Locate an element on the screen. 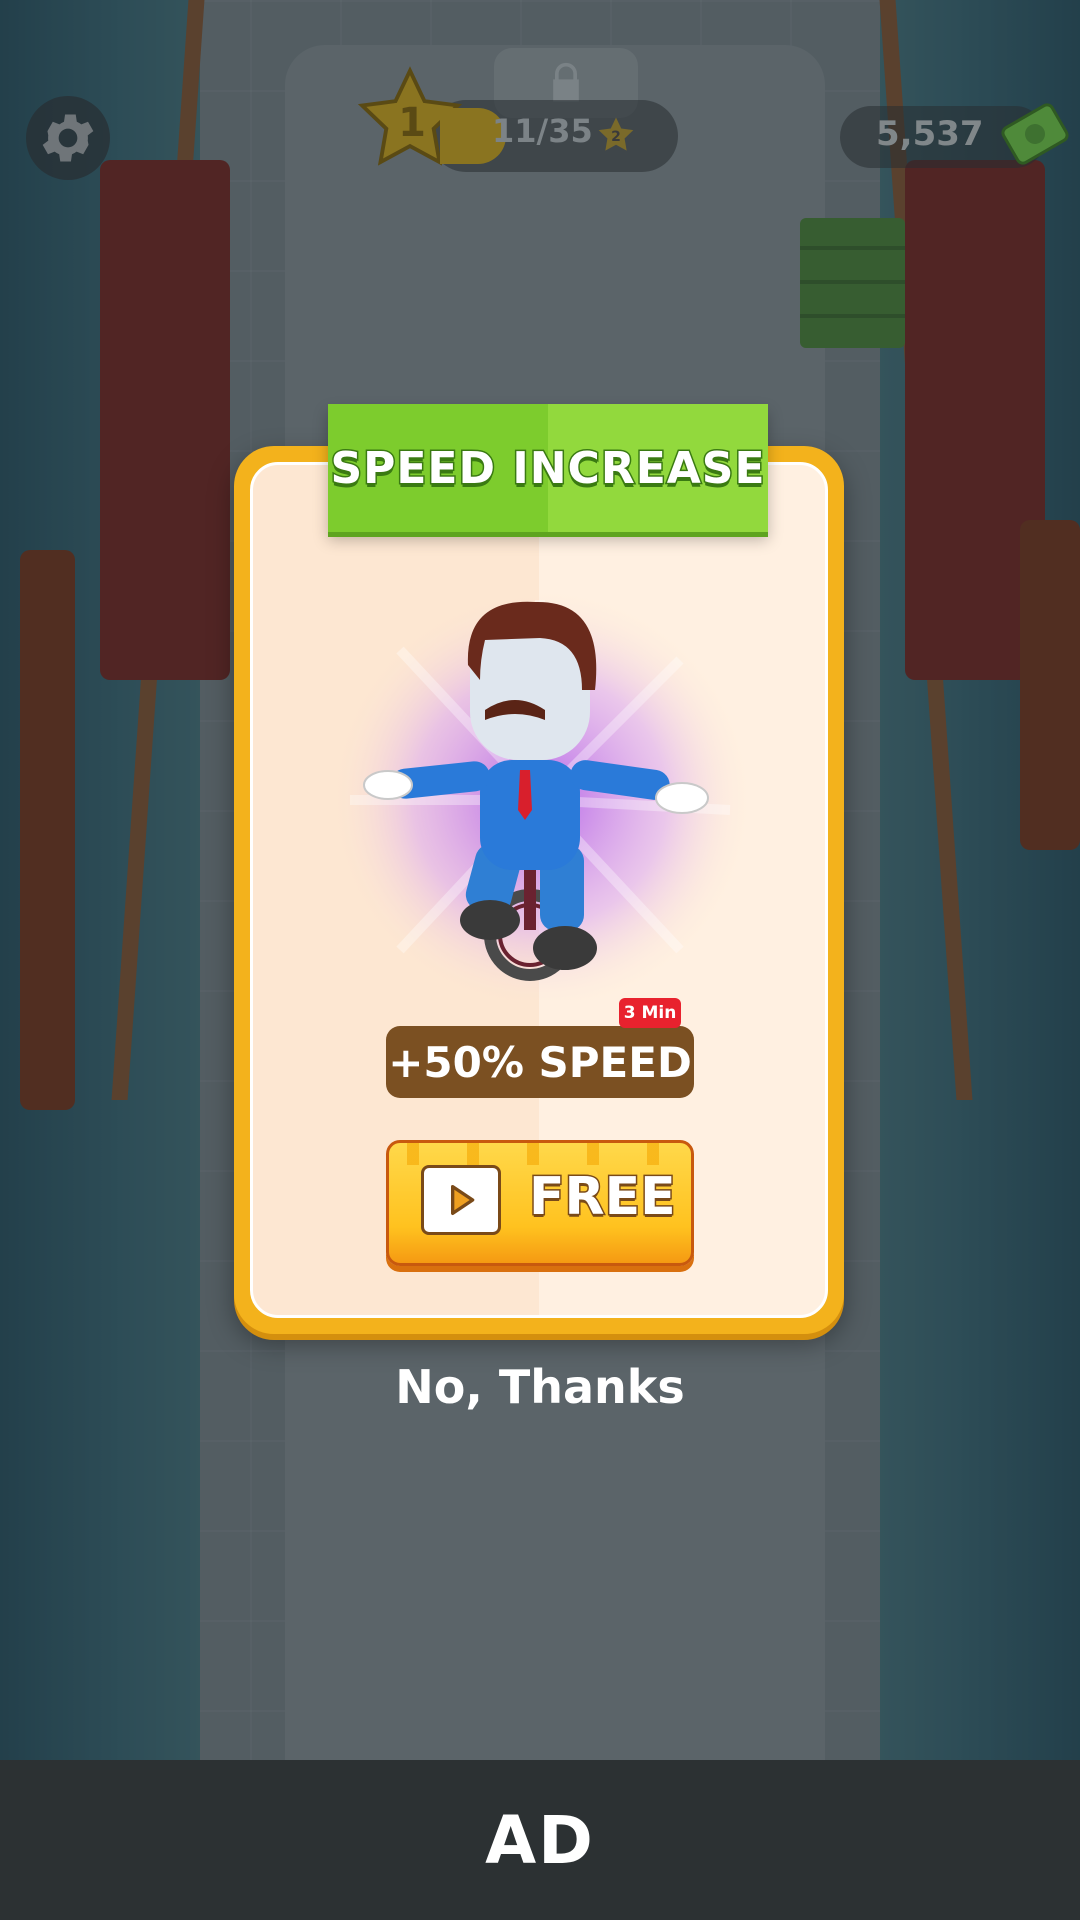  free-button-label: FREE is located at coordinates (603, 1197).